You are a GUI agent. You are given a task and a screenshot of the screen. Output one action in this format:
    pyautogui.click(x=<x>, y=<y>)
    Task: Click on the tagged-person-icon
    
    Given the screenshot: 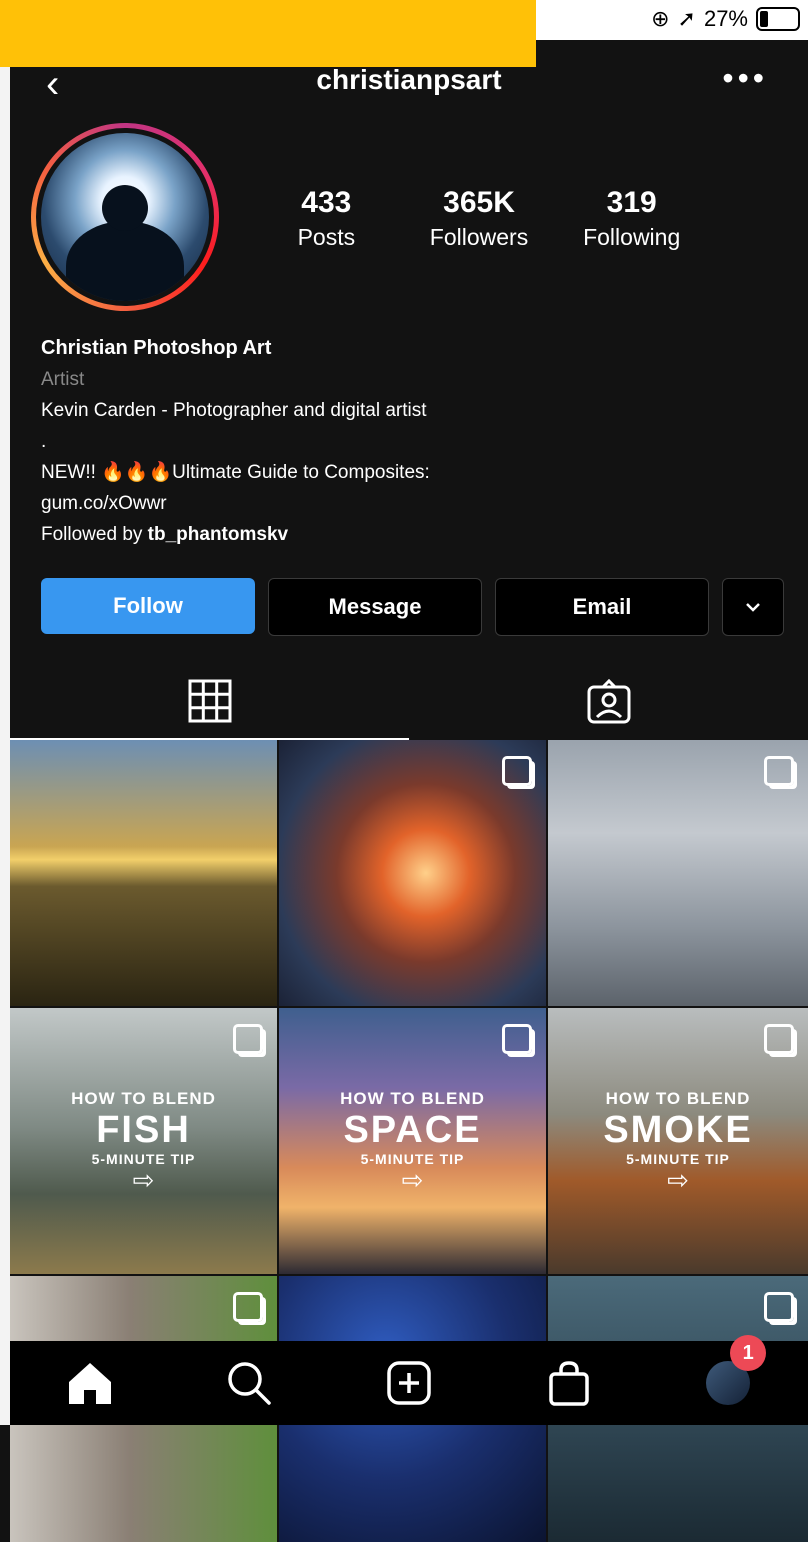 What is the action you would take?
    pyautogui.click(x=608, y=701)
    